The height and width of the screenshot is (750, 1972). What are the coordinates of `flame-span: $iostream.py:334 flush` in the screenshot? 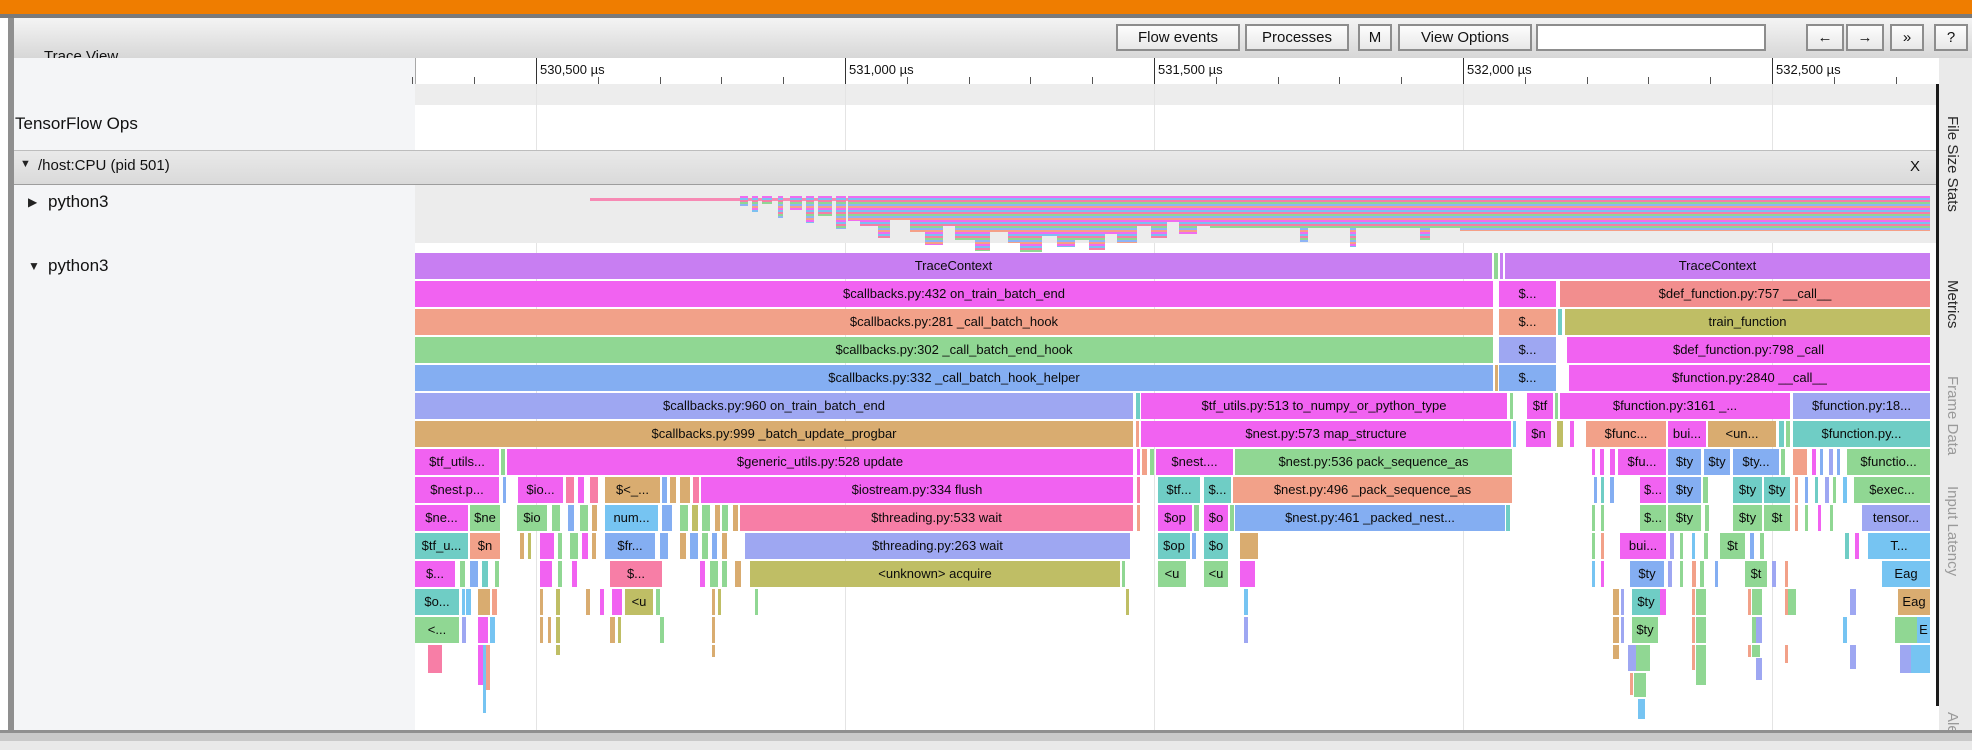 It's located at (917, 490).